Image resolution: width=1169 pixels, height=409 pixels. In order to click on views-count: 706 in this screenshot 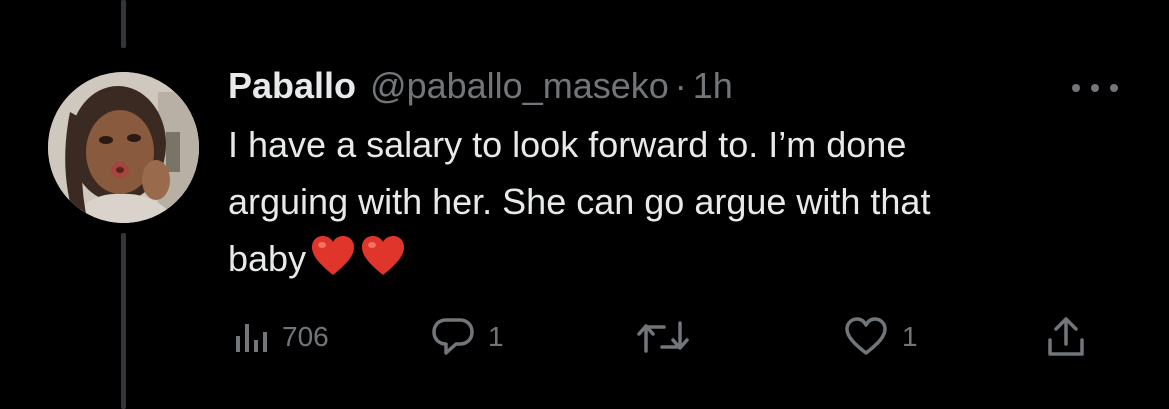, I will do `click(305, 336)`.